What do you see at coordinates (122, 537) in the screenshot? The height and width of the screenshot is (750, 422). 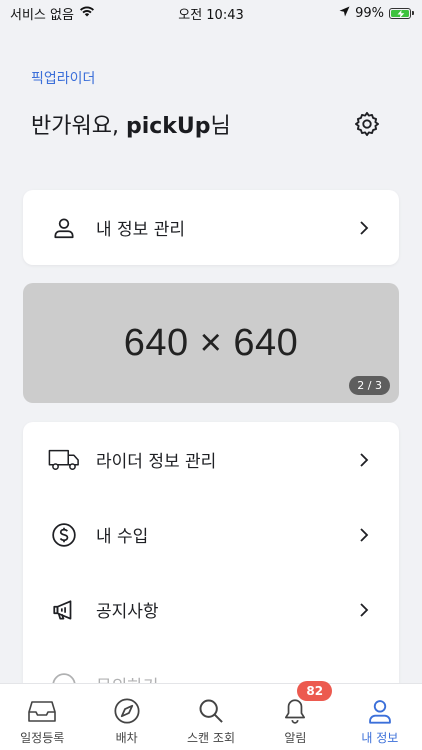 I see `menu-item-label: 내 수입` at bounding box center [122, 537].